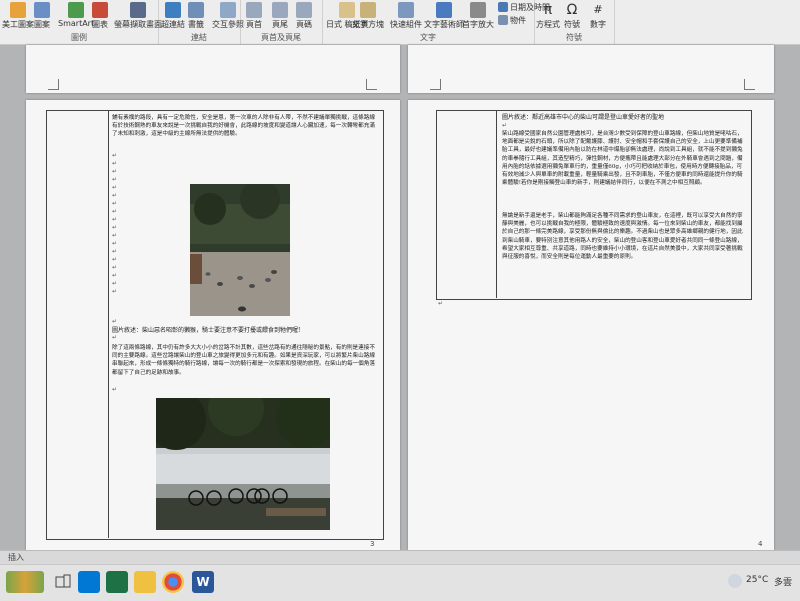 This screenshot has width=800, height=601. Describe the element at coordinates (117, 582) in the screenshot. I see `excel-icon` at that location.